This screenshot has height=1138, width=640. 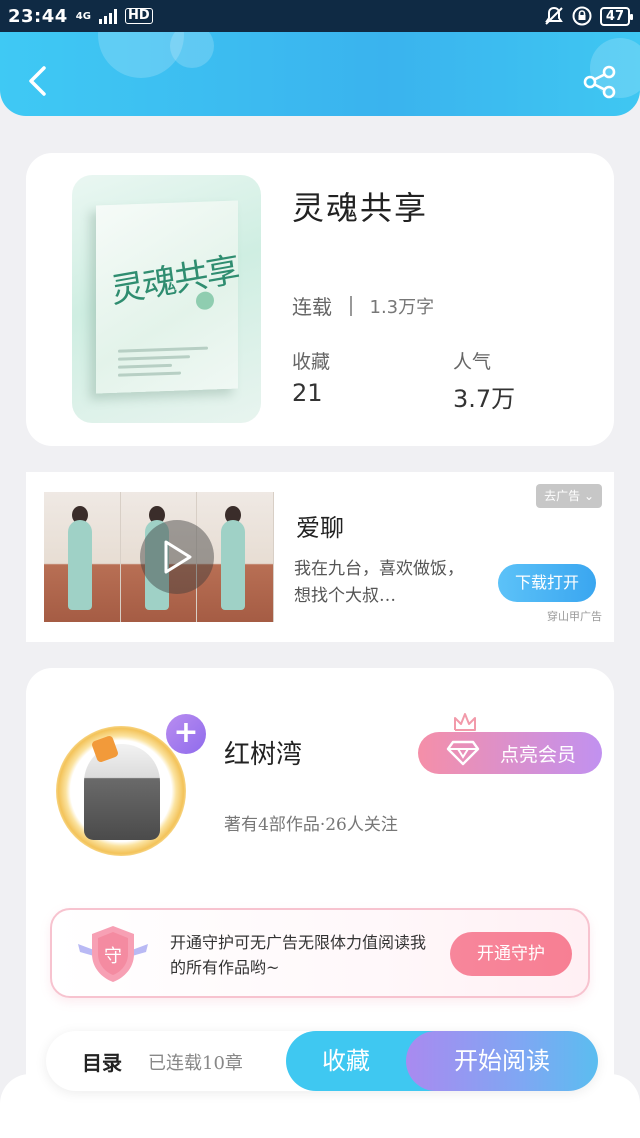 What do you see at coordinates (554, 15) in the screenshot?
I see `bell-muted-icon` at bounding box center [554, 15].